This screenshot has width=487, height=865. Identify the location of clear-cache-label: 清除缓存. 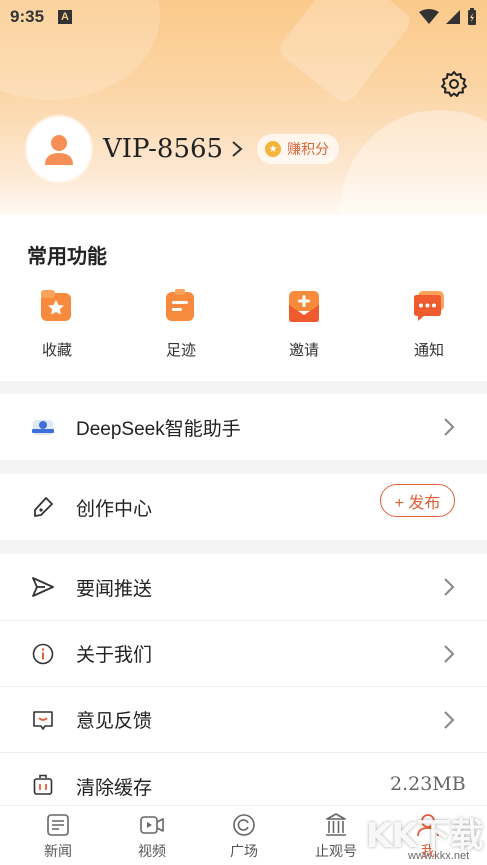
(114, 788).